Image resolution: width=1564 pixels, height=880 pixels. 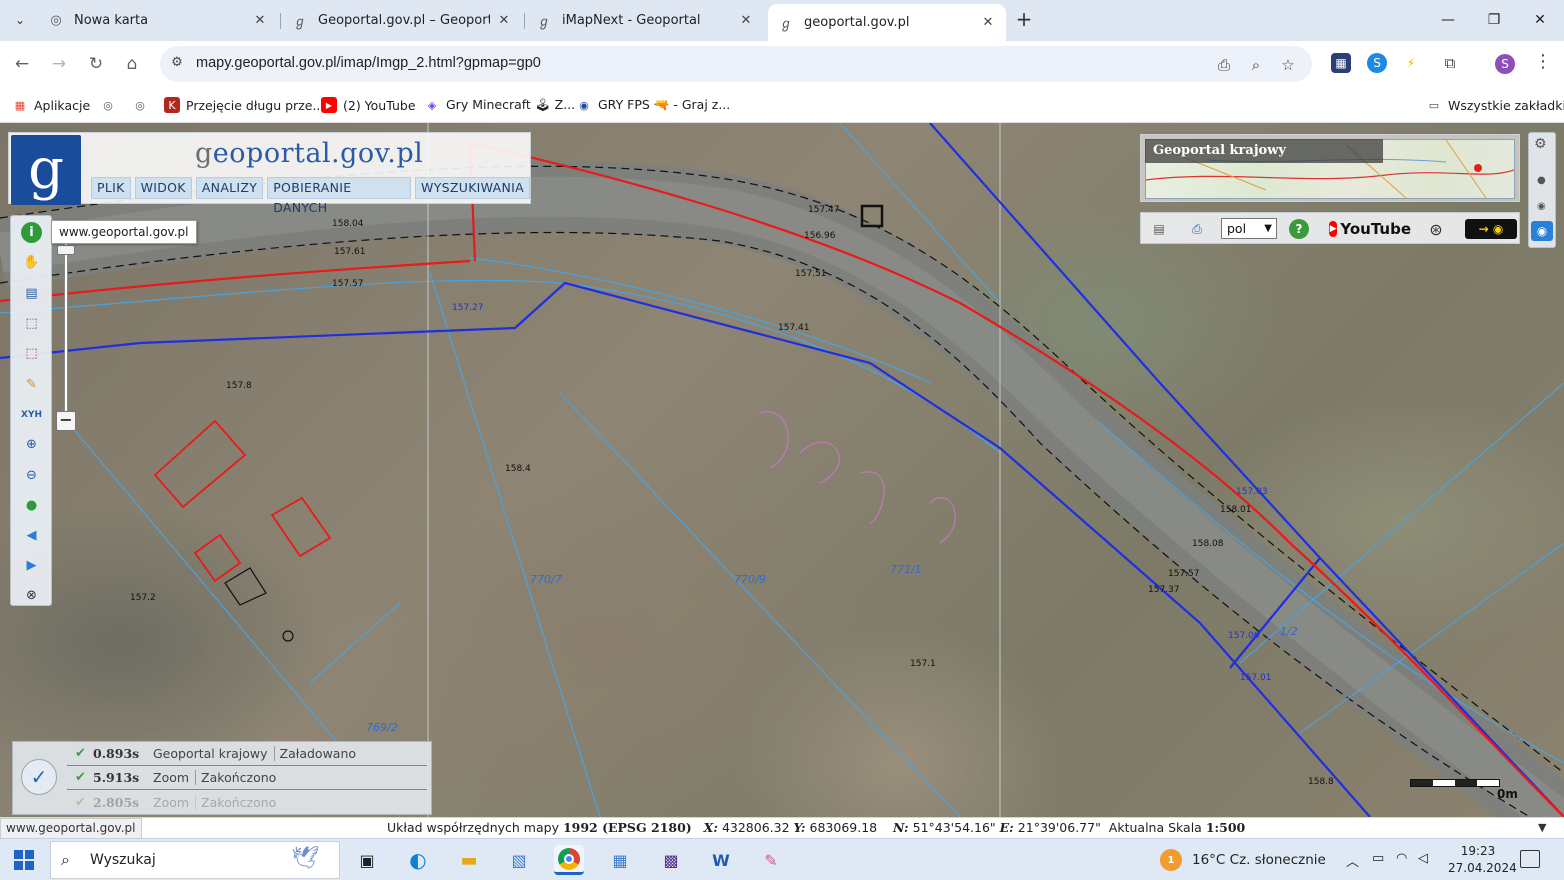 What do you see at coordinates (31, 323) in the screenshot?
I see `select-area-icon: ⬚` at bounding box center [31, 323].